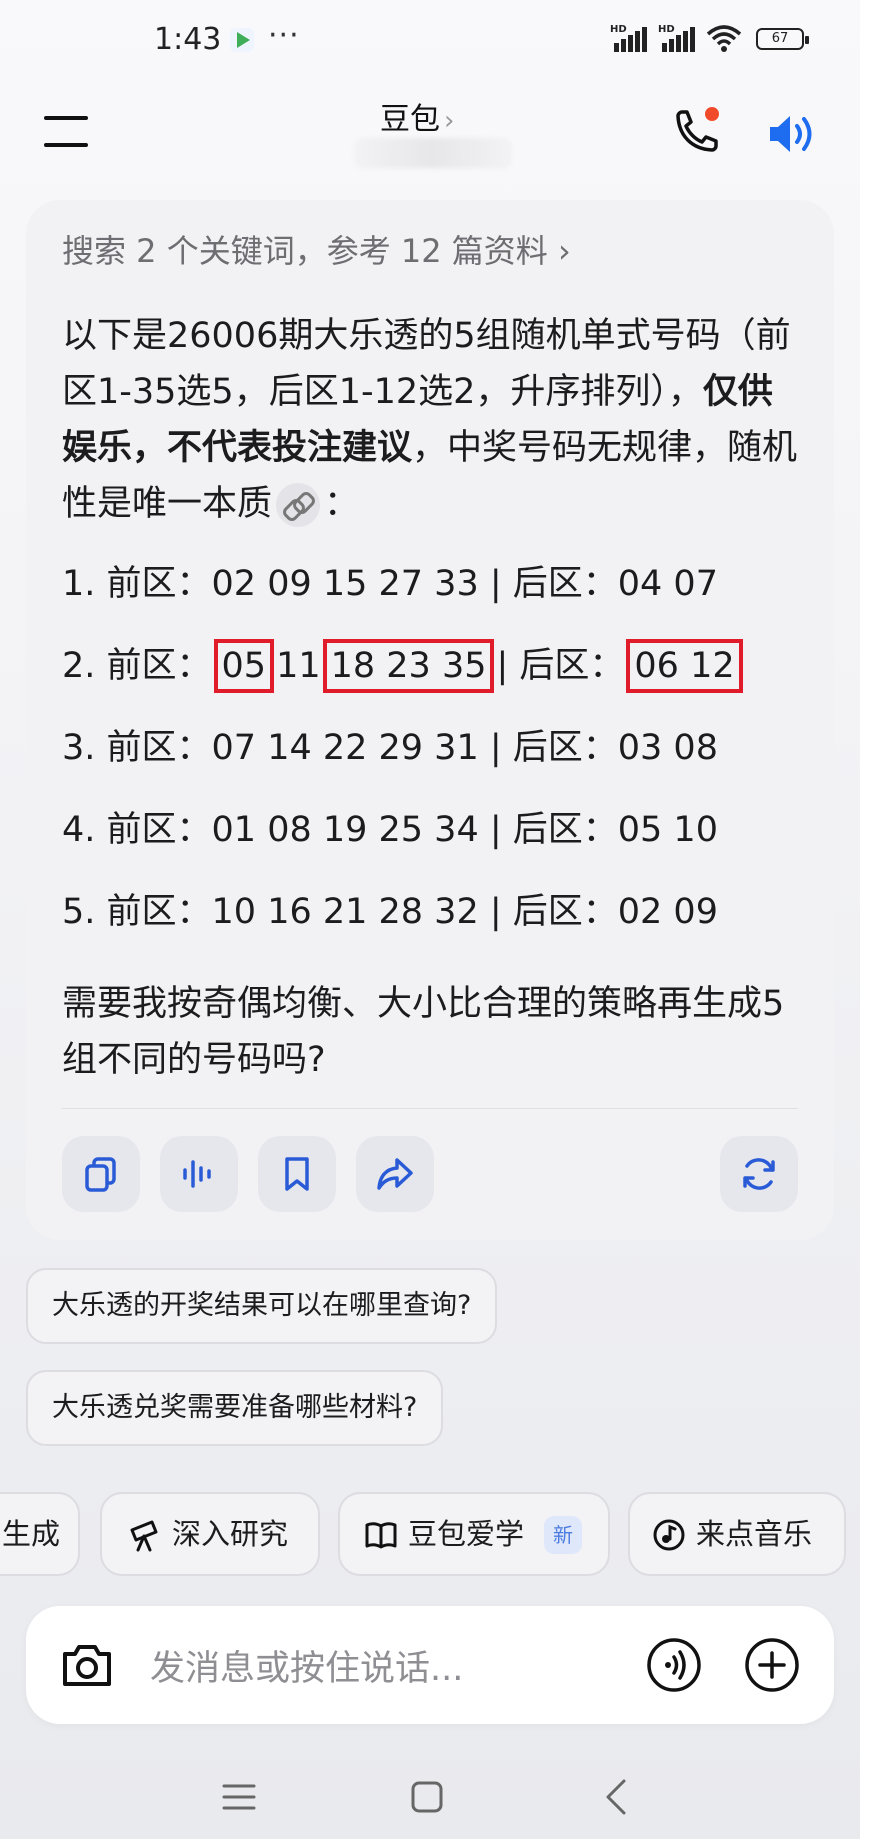 Image resolution: width=882 pixels, height=1839 pixels. I want to click on status-time: 1:43, so click(188, 39).